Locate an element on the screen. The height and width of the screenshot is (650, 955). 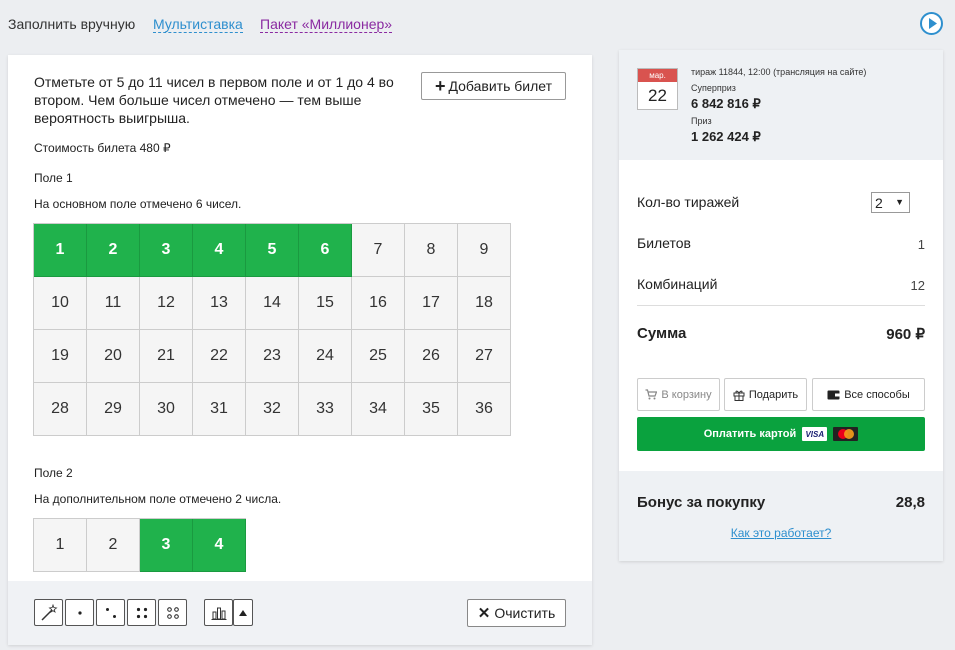
field1-number-cell: 2 is located at coordinates (113, 250).